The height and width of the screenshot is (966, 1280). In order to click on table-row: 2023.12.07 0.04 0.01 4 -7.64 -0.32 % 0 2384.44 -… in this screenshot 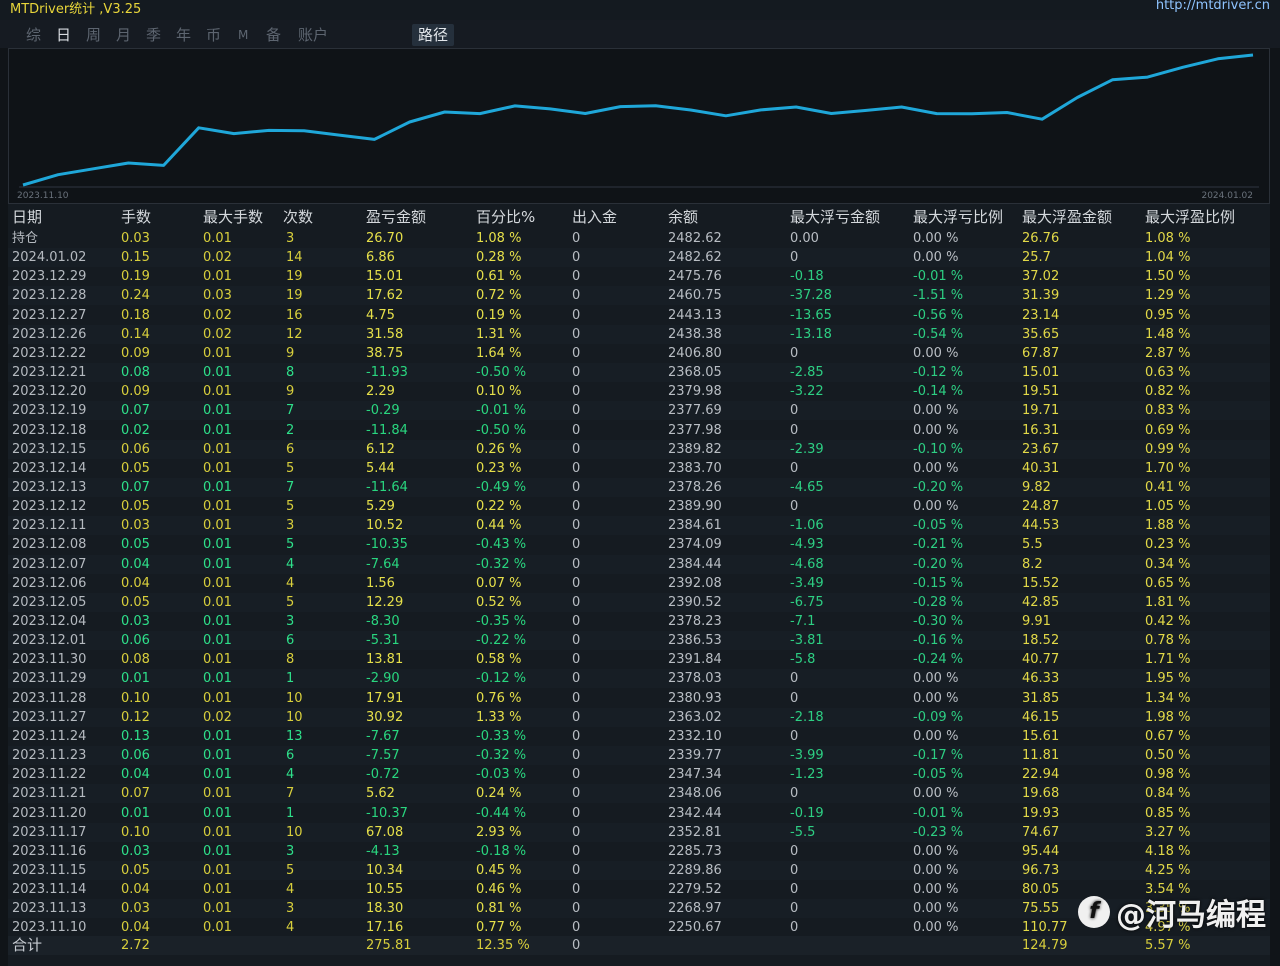, I will do `click(639, 564)`.